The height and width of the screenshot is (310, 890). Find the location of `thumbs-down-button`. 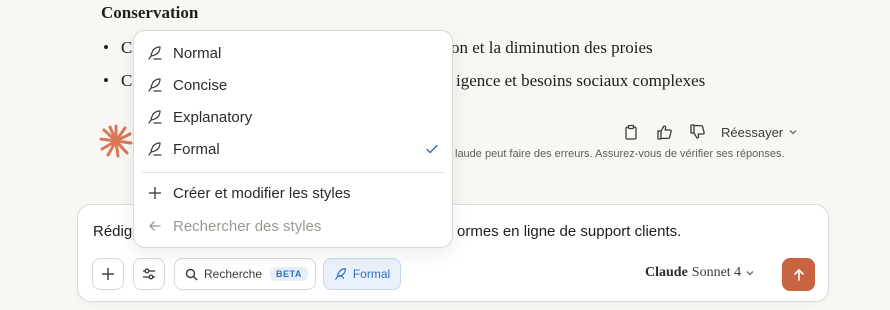

thumbs-down-button is located at coordinates (697, 132).